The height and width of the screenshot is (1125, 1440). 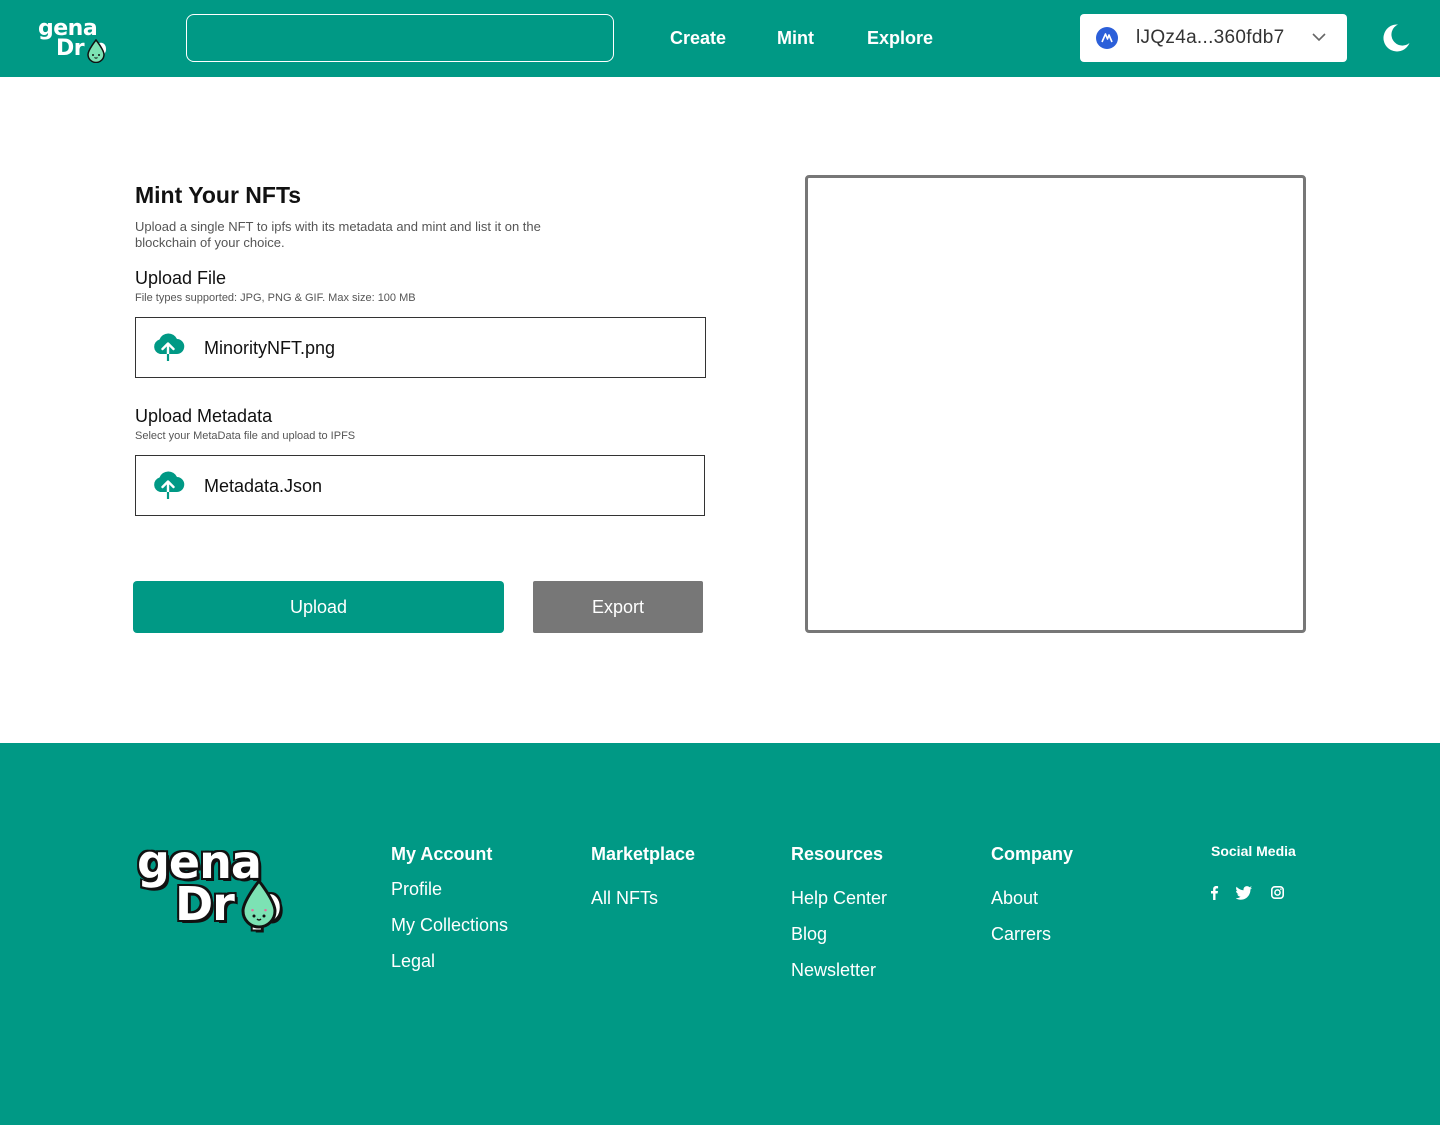 What do you see at coordinates (204, 416) in the screenshot?
I see `upload-metadata-label: Upload Metadata` at bounding box center [204, 416].